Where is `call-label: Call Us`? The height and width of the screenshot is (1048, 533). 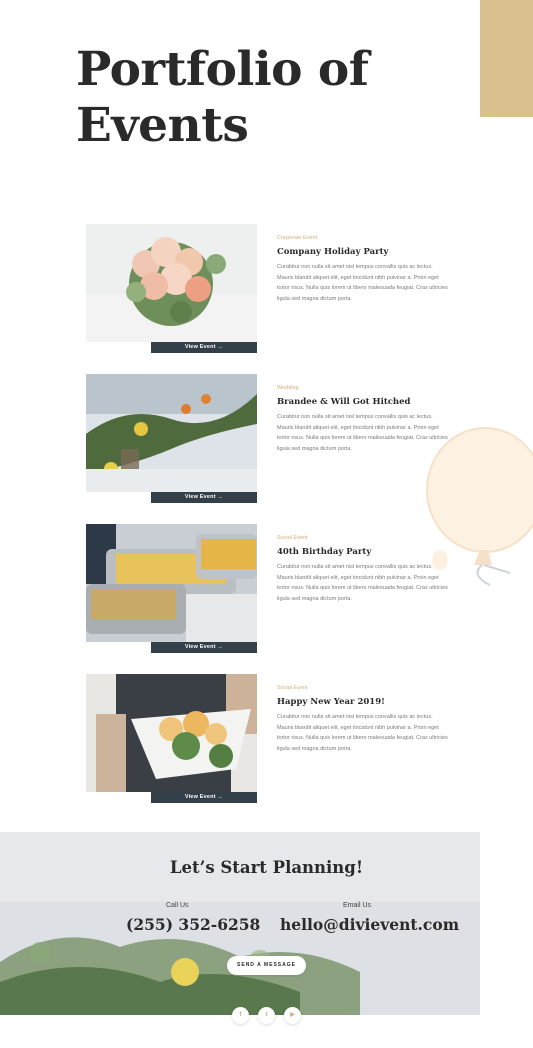
call-label: Call Us is located at coordinates (177, 905).